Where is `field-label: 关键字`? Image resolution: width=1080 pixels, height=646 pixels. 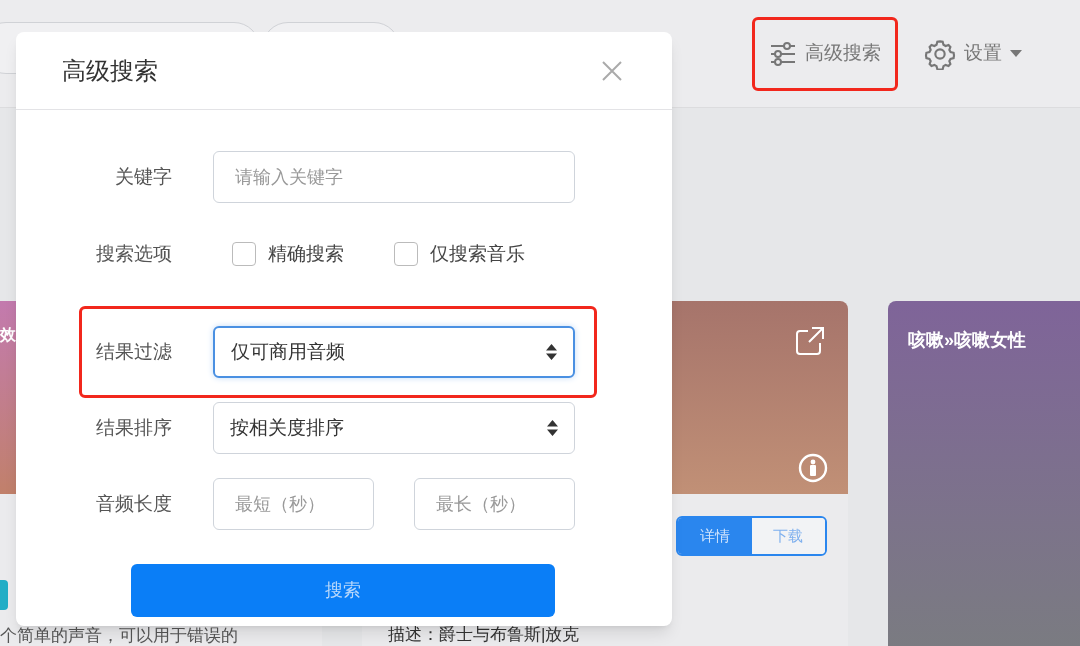
field-label: 关键字 is located at coordinates (143, 176).